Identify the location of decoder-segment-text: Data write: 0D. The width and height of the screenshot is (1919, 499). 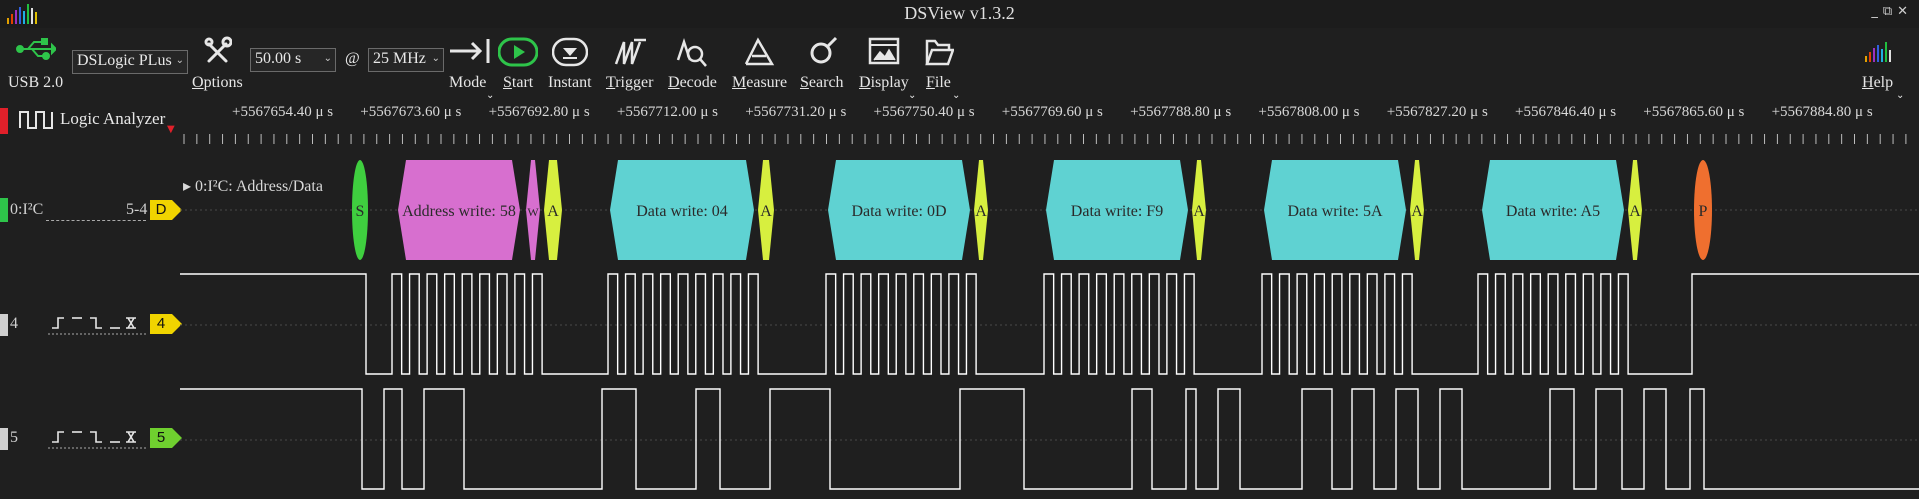
(898, 211).